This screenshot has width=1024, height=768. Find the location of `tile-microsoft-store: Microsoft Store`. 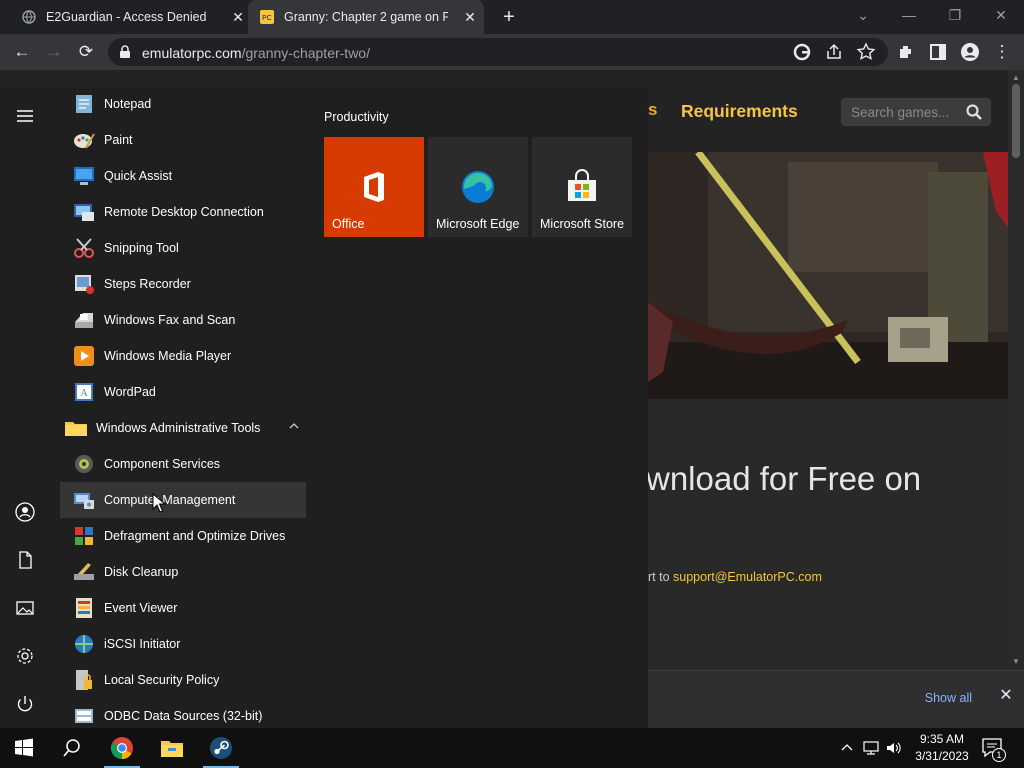

tile-microsoft-store: Microsoft Store is located at coordinates (582, 187).